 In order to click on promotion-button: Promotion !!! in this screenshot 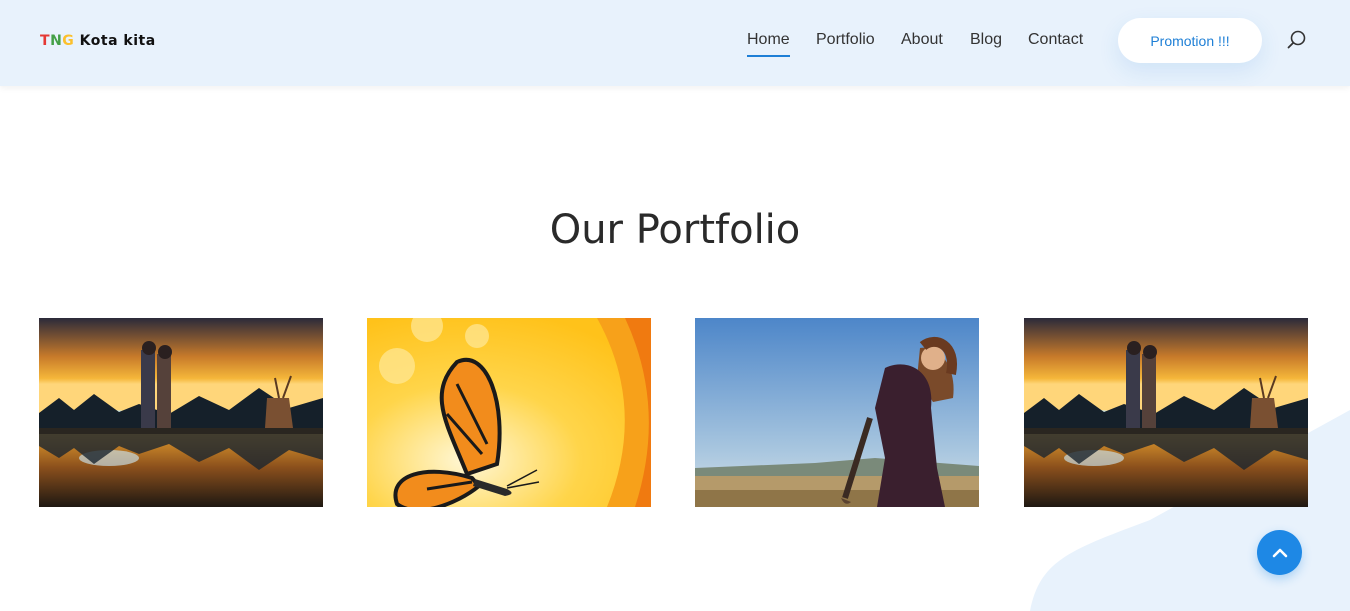, I will do `click(1190, 40)`.